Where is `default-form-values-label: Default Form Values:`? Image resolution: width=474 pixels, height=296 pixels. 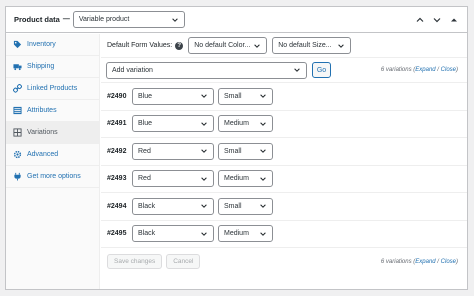 default-form-values-label: Default Form Values: is located at coordinates (140, 45).